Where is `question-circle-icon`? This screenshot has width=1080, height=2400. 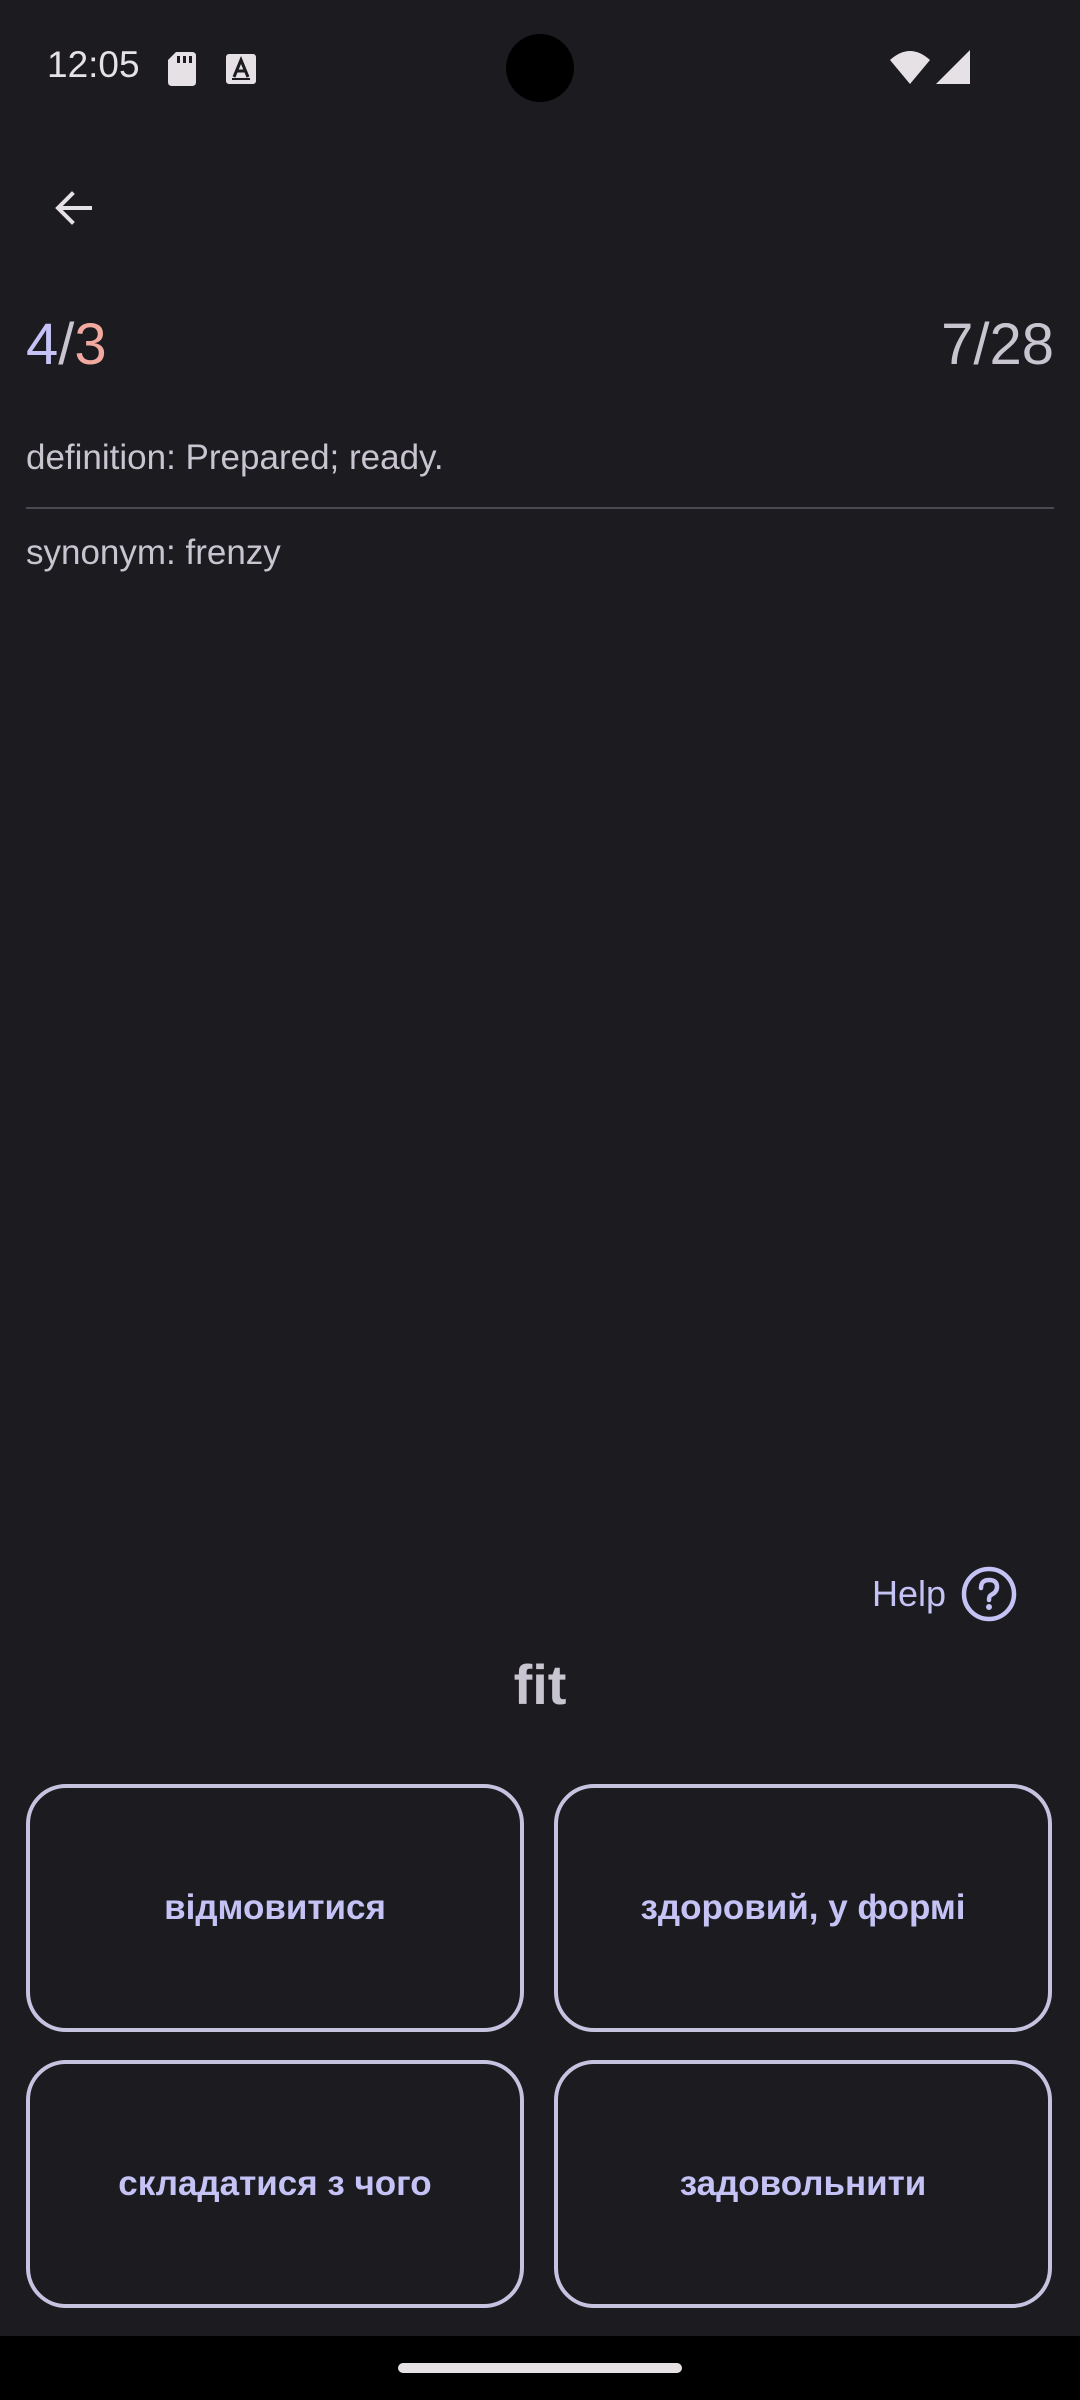 question-circle-icon is located at coordinates (989, 1594).